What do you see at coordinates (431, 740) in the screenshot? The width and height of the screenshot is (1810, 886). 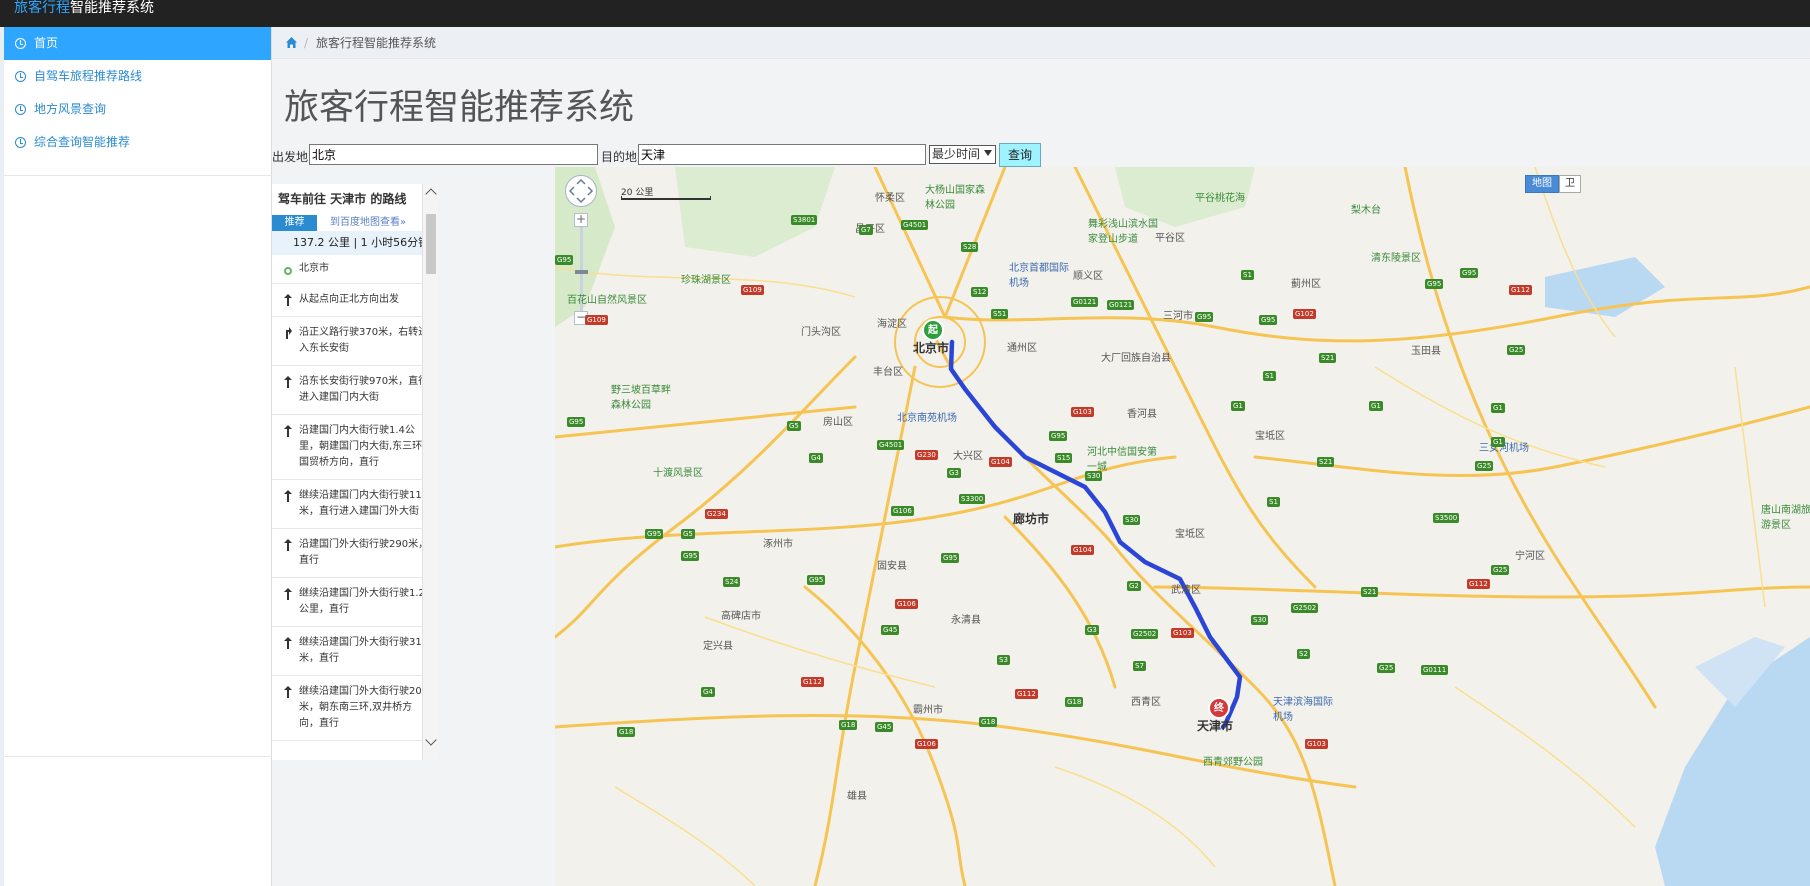 I see `scroll-down-icon` at bounding box center [431, 740].